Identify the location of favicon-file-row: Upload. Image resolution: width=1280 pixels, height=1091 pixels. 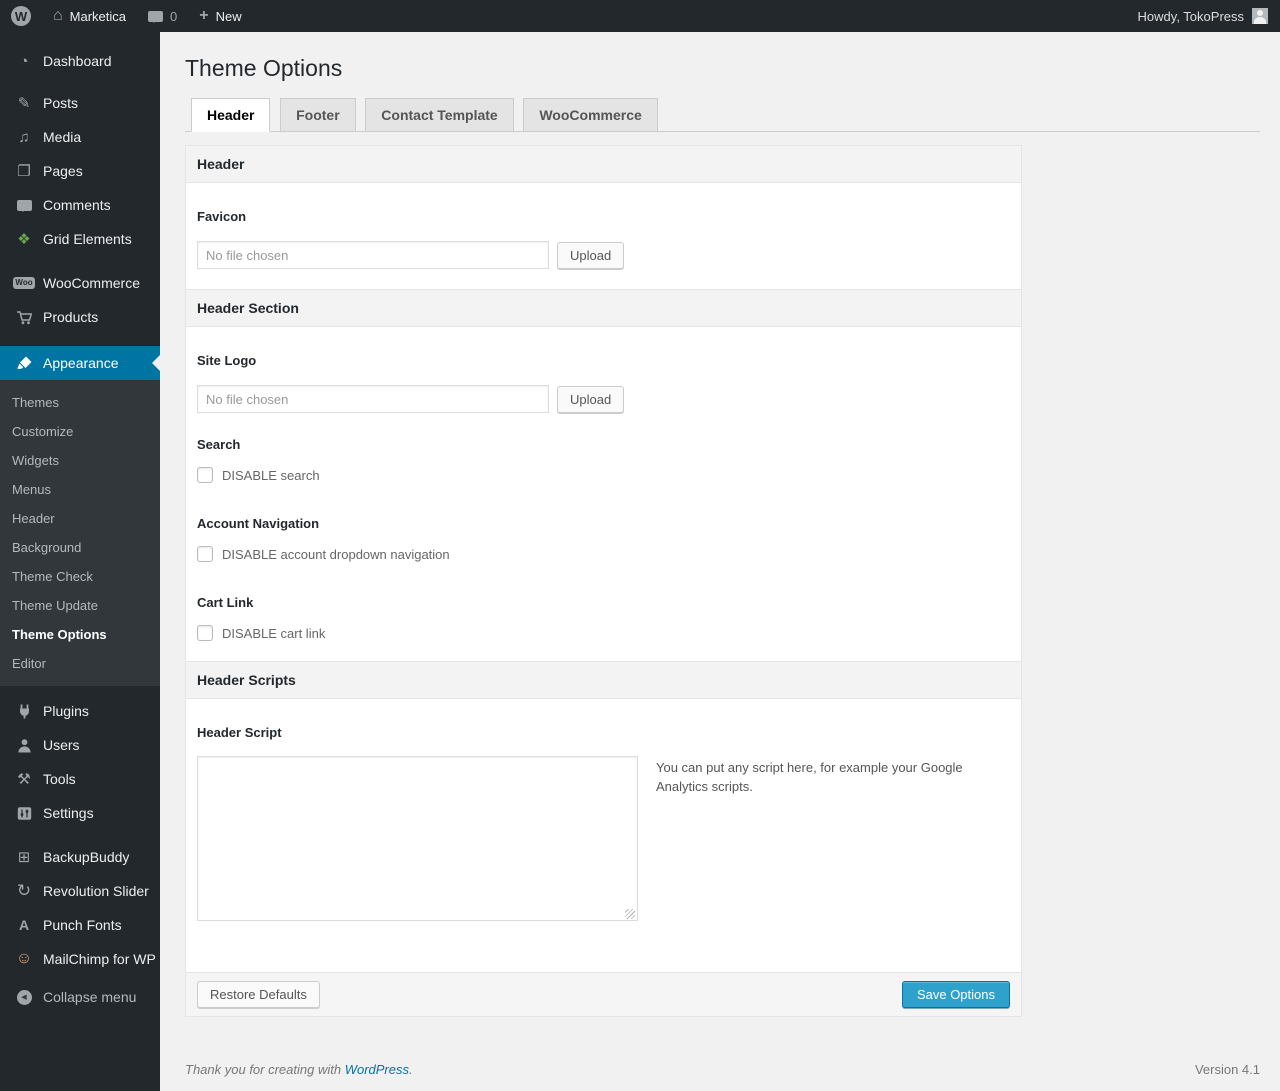
(603, 255).